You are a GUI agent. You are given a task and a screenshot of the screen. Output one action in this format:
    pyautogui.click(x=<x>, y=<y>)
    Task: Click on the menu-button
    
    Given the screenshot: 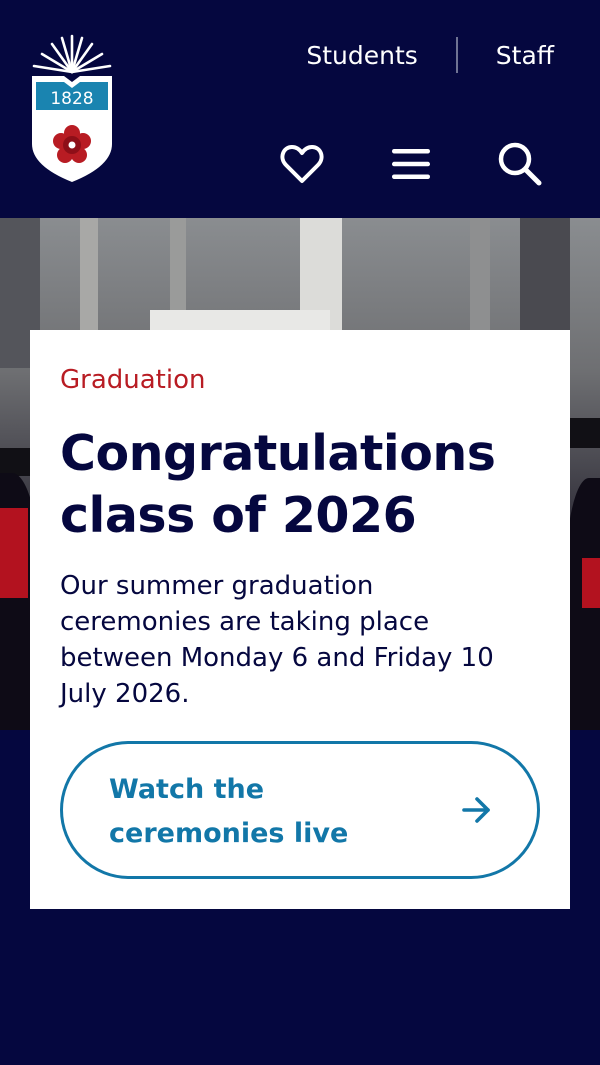 What is the action you would take?
    pyautogui.click(x=411, y=164)
    